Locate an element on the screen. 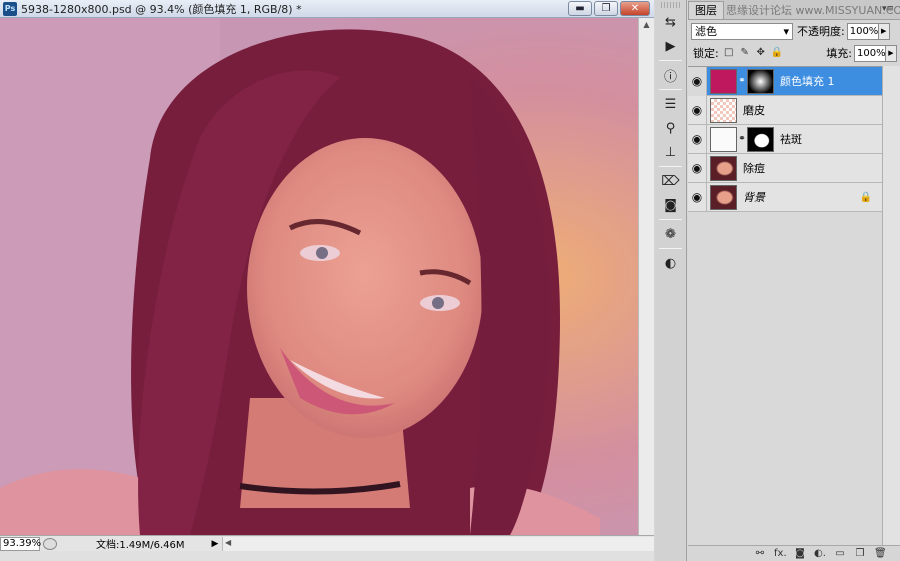  layer-name: 磨皮 is located at coordinates (754, 110).